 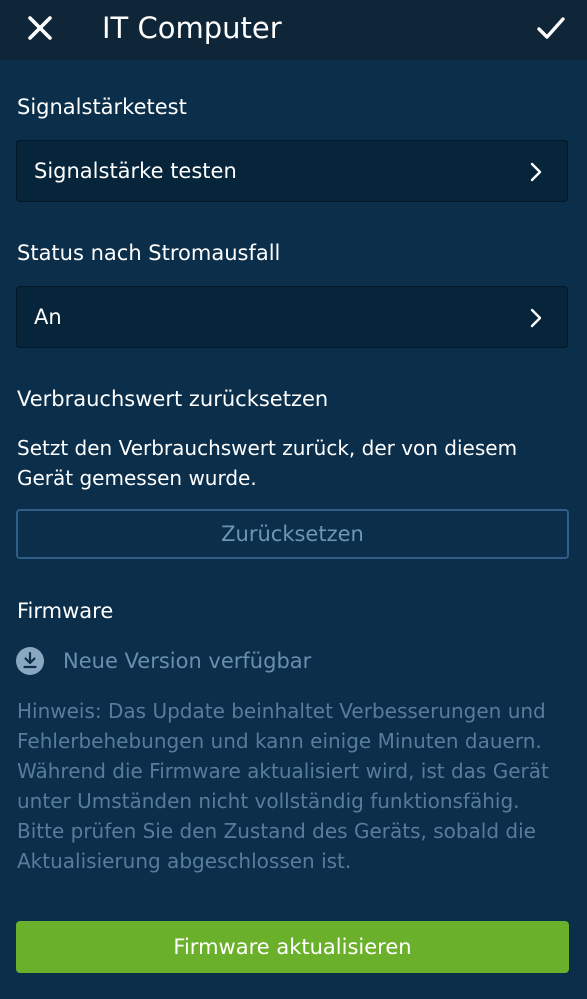 What do you see at coordinates (551, 28) in the screenshot?
I see `checkmark-icon` at bounding box center [551, 28].